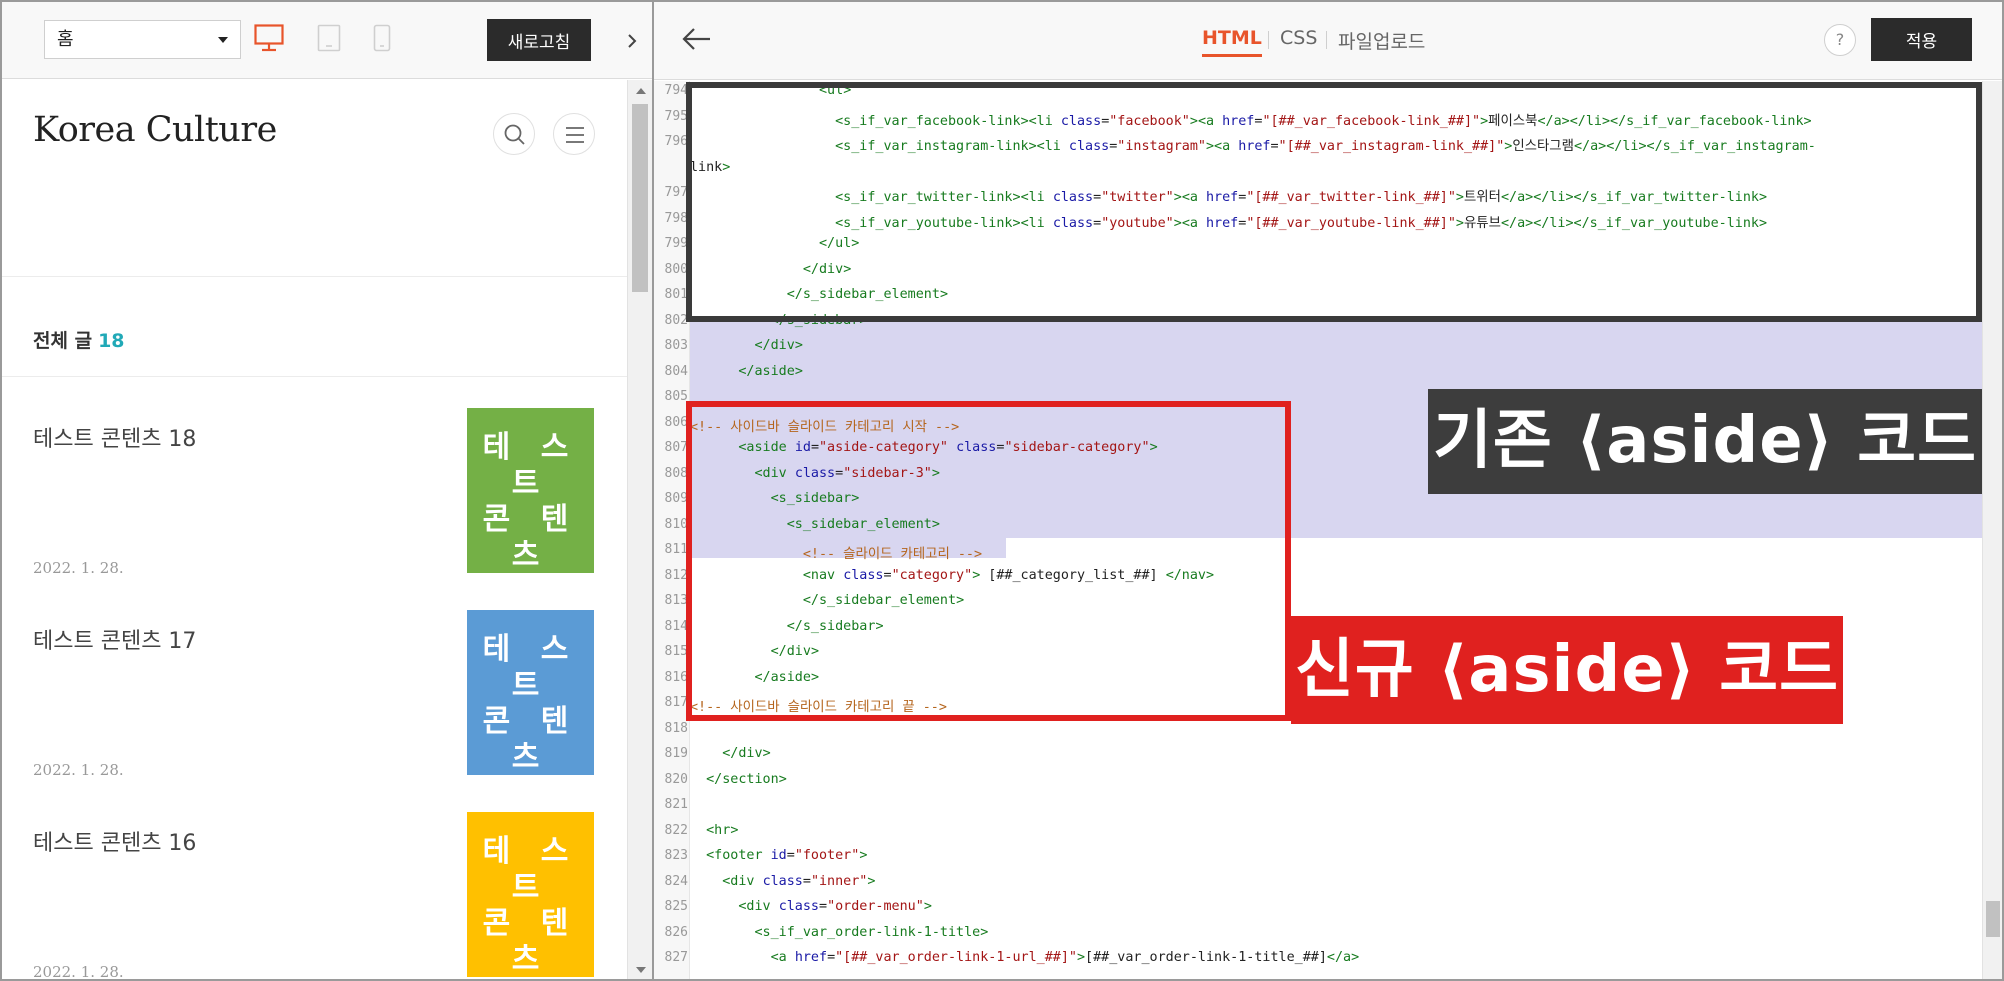 This screenshot has height=981, width=2004. Describe the element at coordinates (641, 91) in the screenshot. I see `scroll-up-icon` at that location.